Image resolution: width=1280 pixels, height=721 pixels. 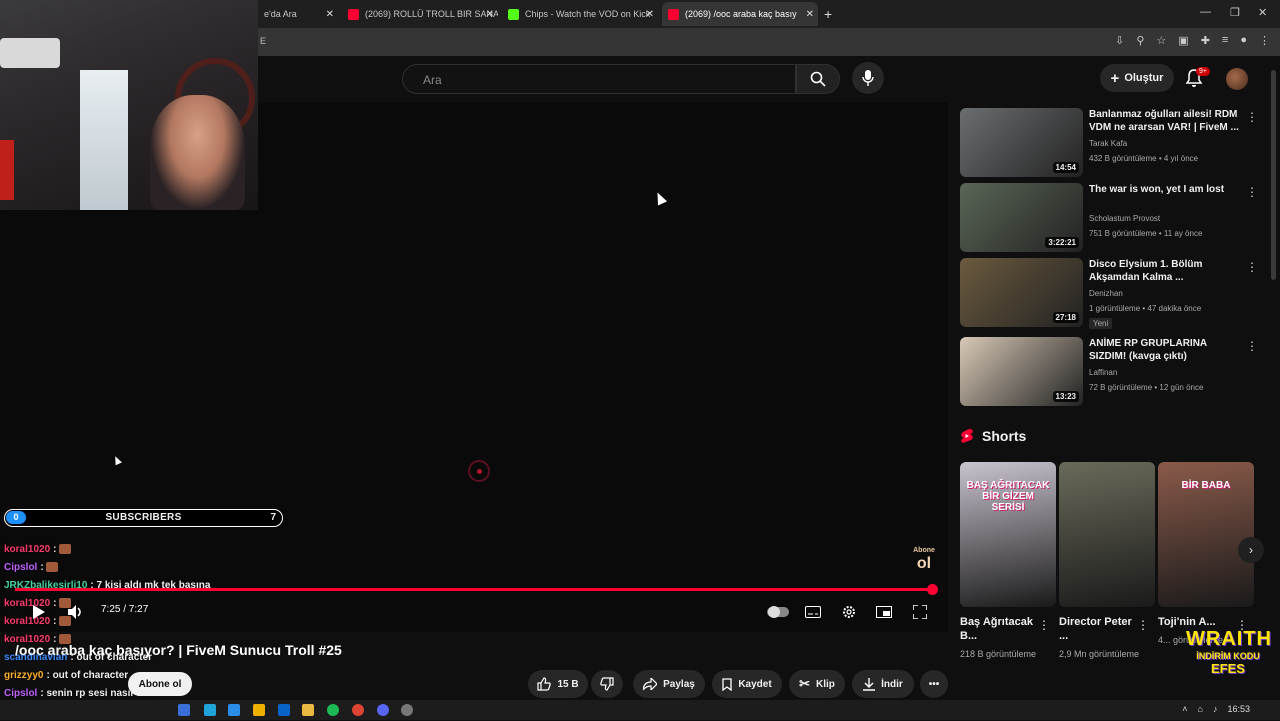 What do you see at coordinates (1021, 292) in the screenshot?
I see `video-thumbnail: 27:18` at bounding box center [1021, 292].